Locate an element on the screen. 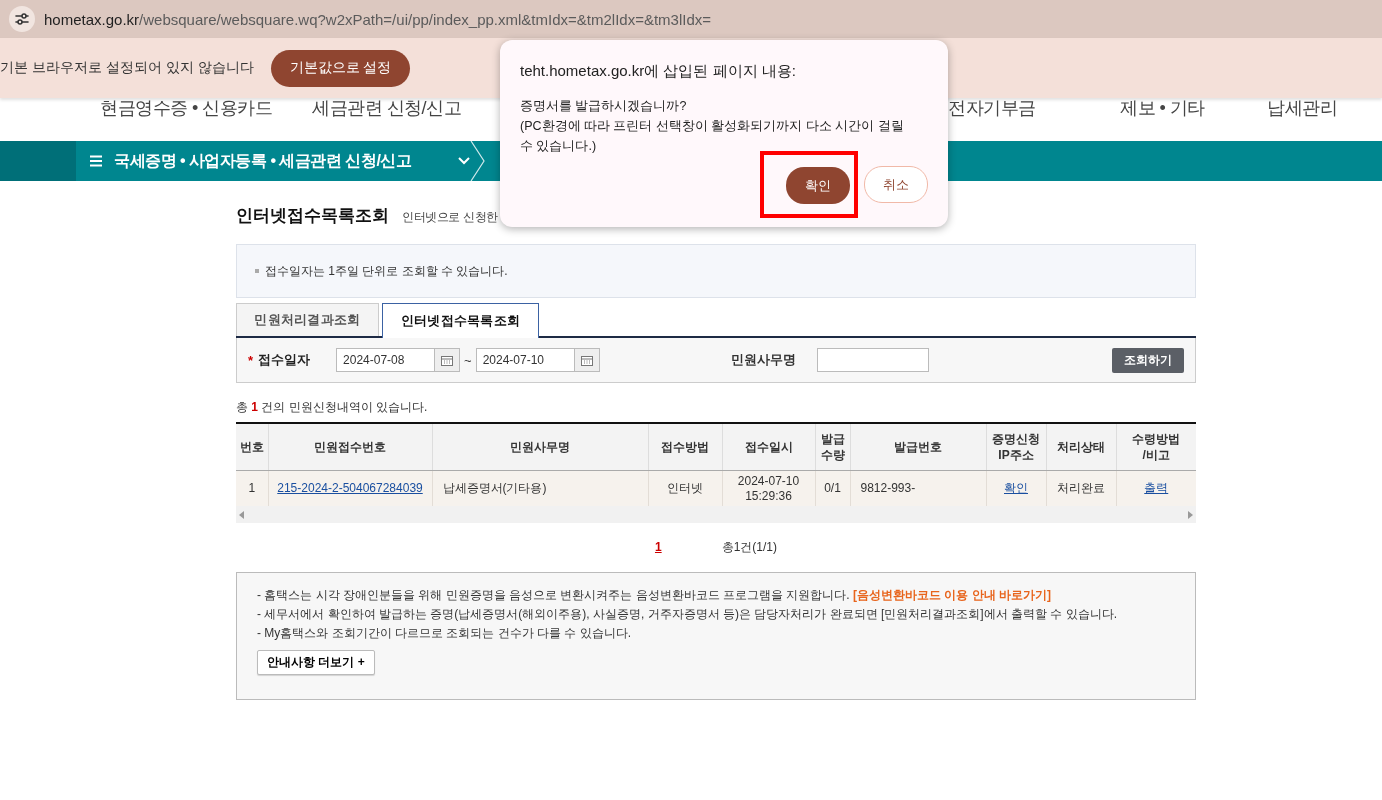 This screenshot has height=800, width=1382. breadcrumb-separator-icon is located at coordinates (478, 161).